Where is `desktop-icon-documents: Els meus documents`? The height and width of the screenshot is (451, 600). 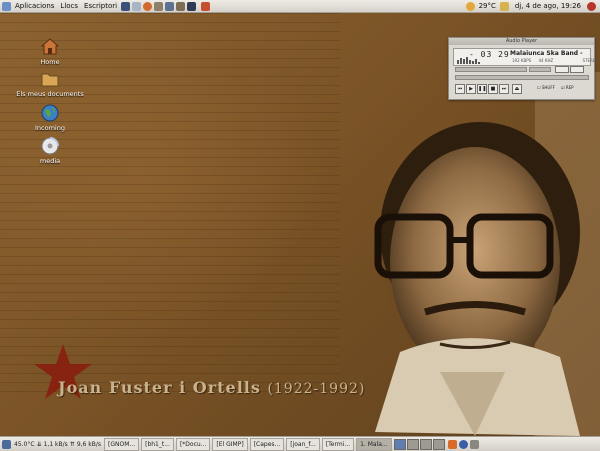 desktop-icon-documents: Els meus documents is located at coordinates (50, 84).